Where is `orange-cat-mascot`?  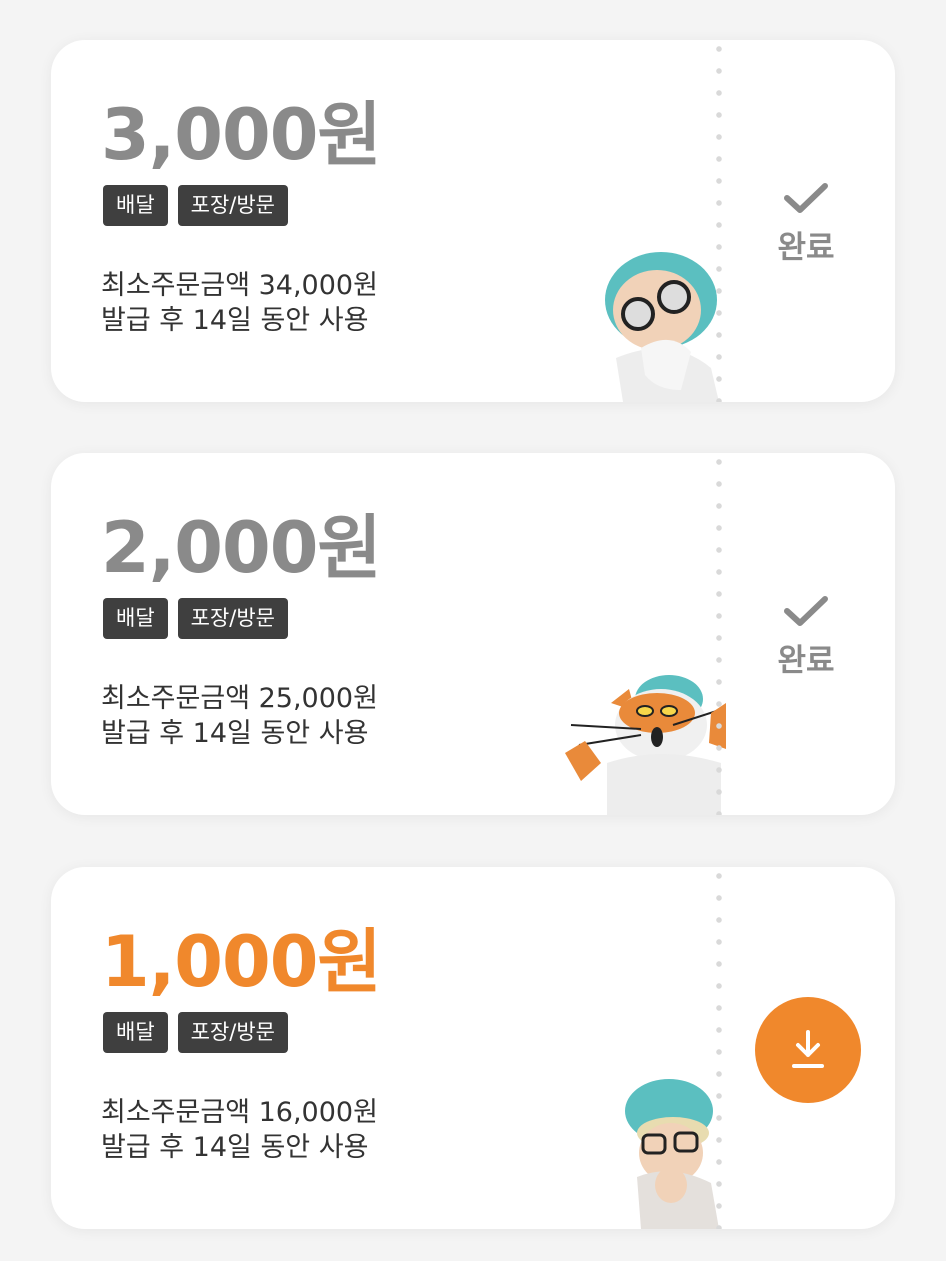 orange-cat-mascot is located at coordinates (645, 745).